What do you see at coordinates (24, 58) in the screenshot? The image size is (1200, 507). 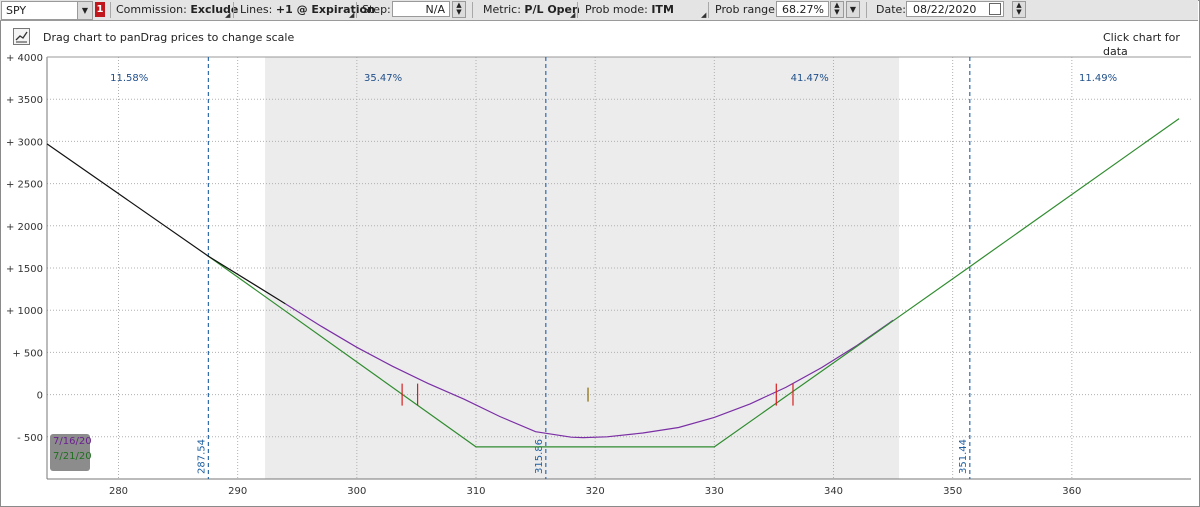 I see `y-tick-label: + 4000` at bounding box center [24, 58].